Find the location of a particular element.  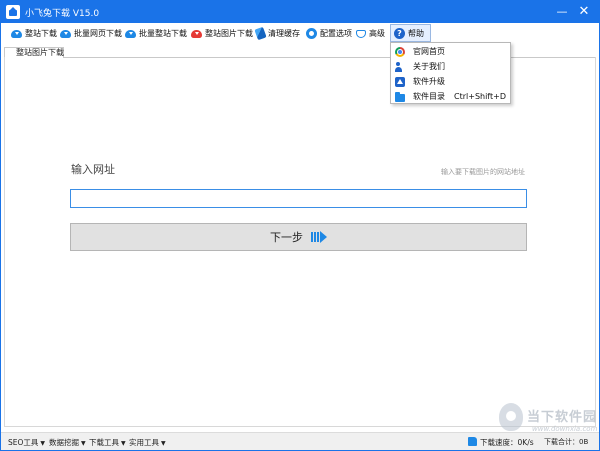

menu-item-label: 关于我们 is located at coordinates (429, 66).